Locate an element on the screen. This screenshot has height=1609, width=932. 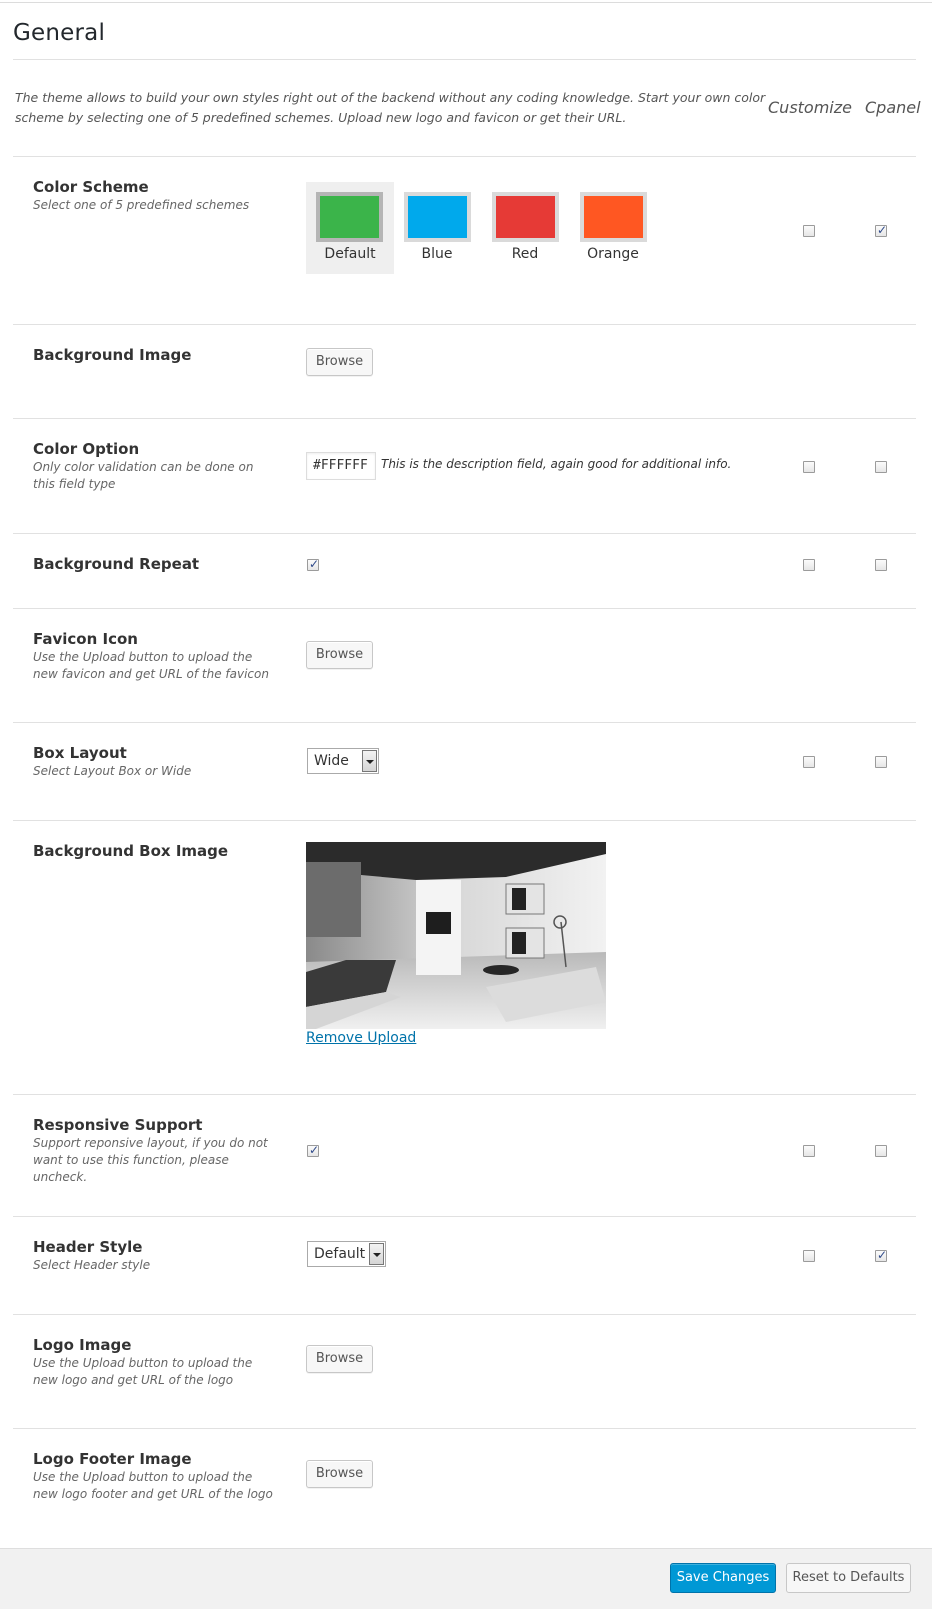
logo-footer-browse-button: Browse is located at coordinates (339, 1474).